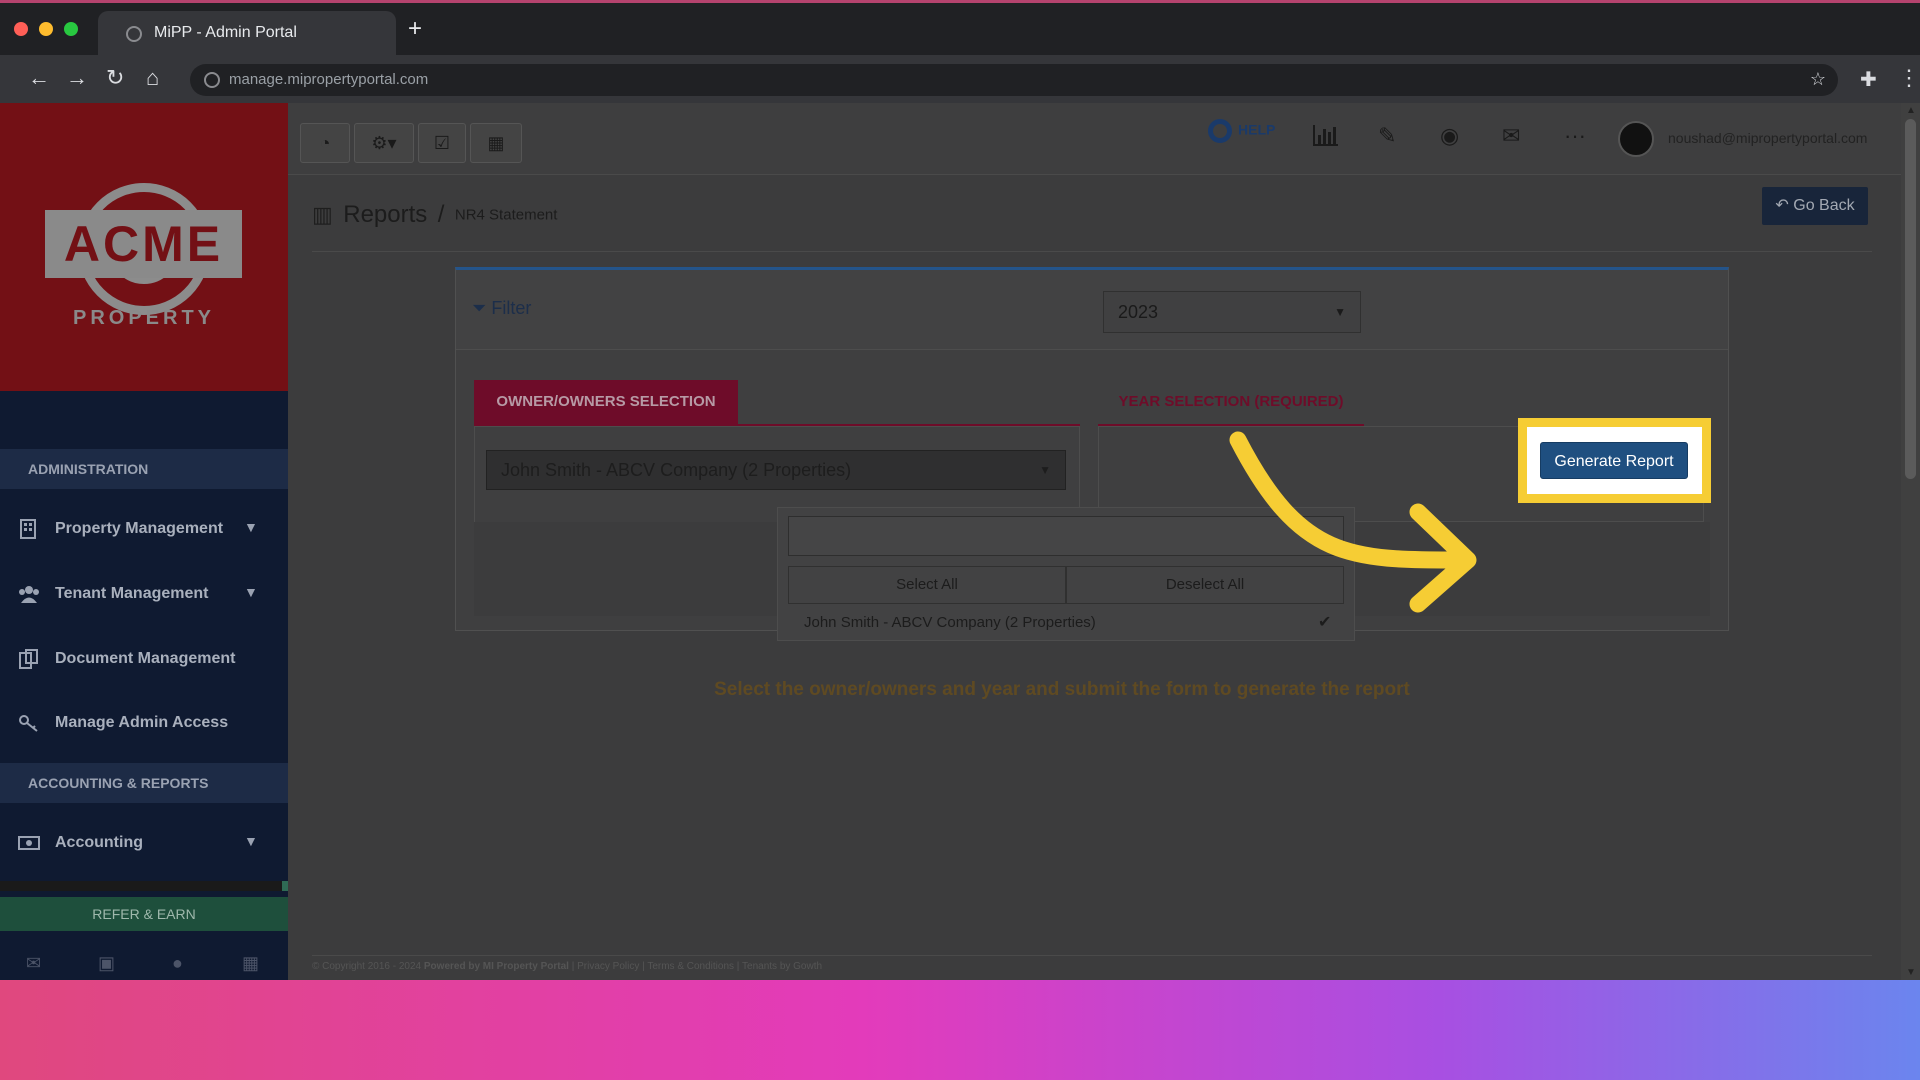 Image resolution: width=1920 pixels, height=1080 pixels. Describe the element at coordinates (39, 78) in the screenshot. I see `back-arrow-icon: ←` at that location.